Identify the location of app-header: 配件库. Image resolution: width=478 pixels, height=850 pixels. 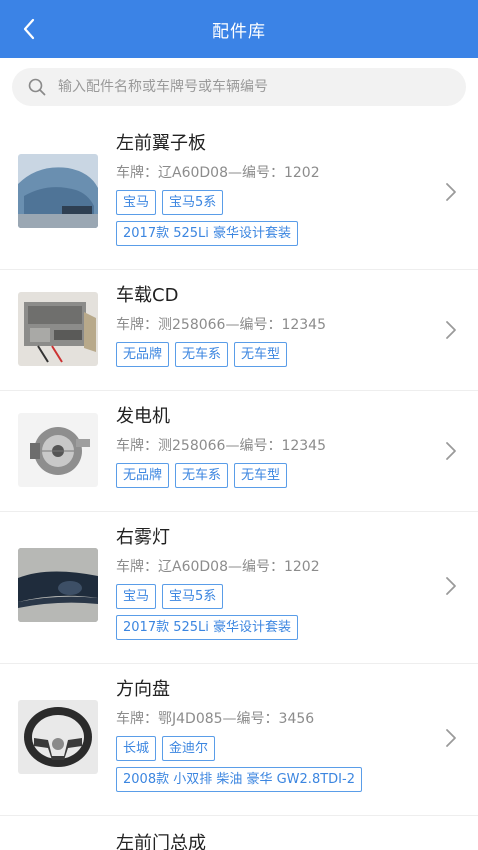
(239, 29).